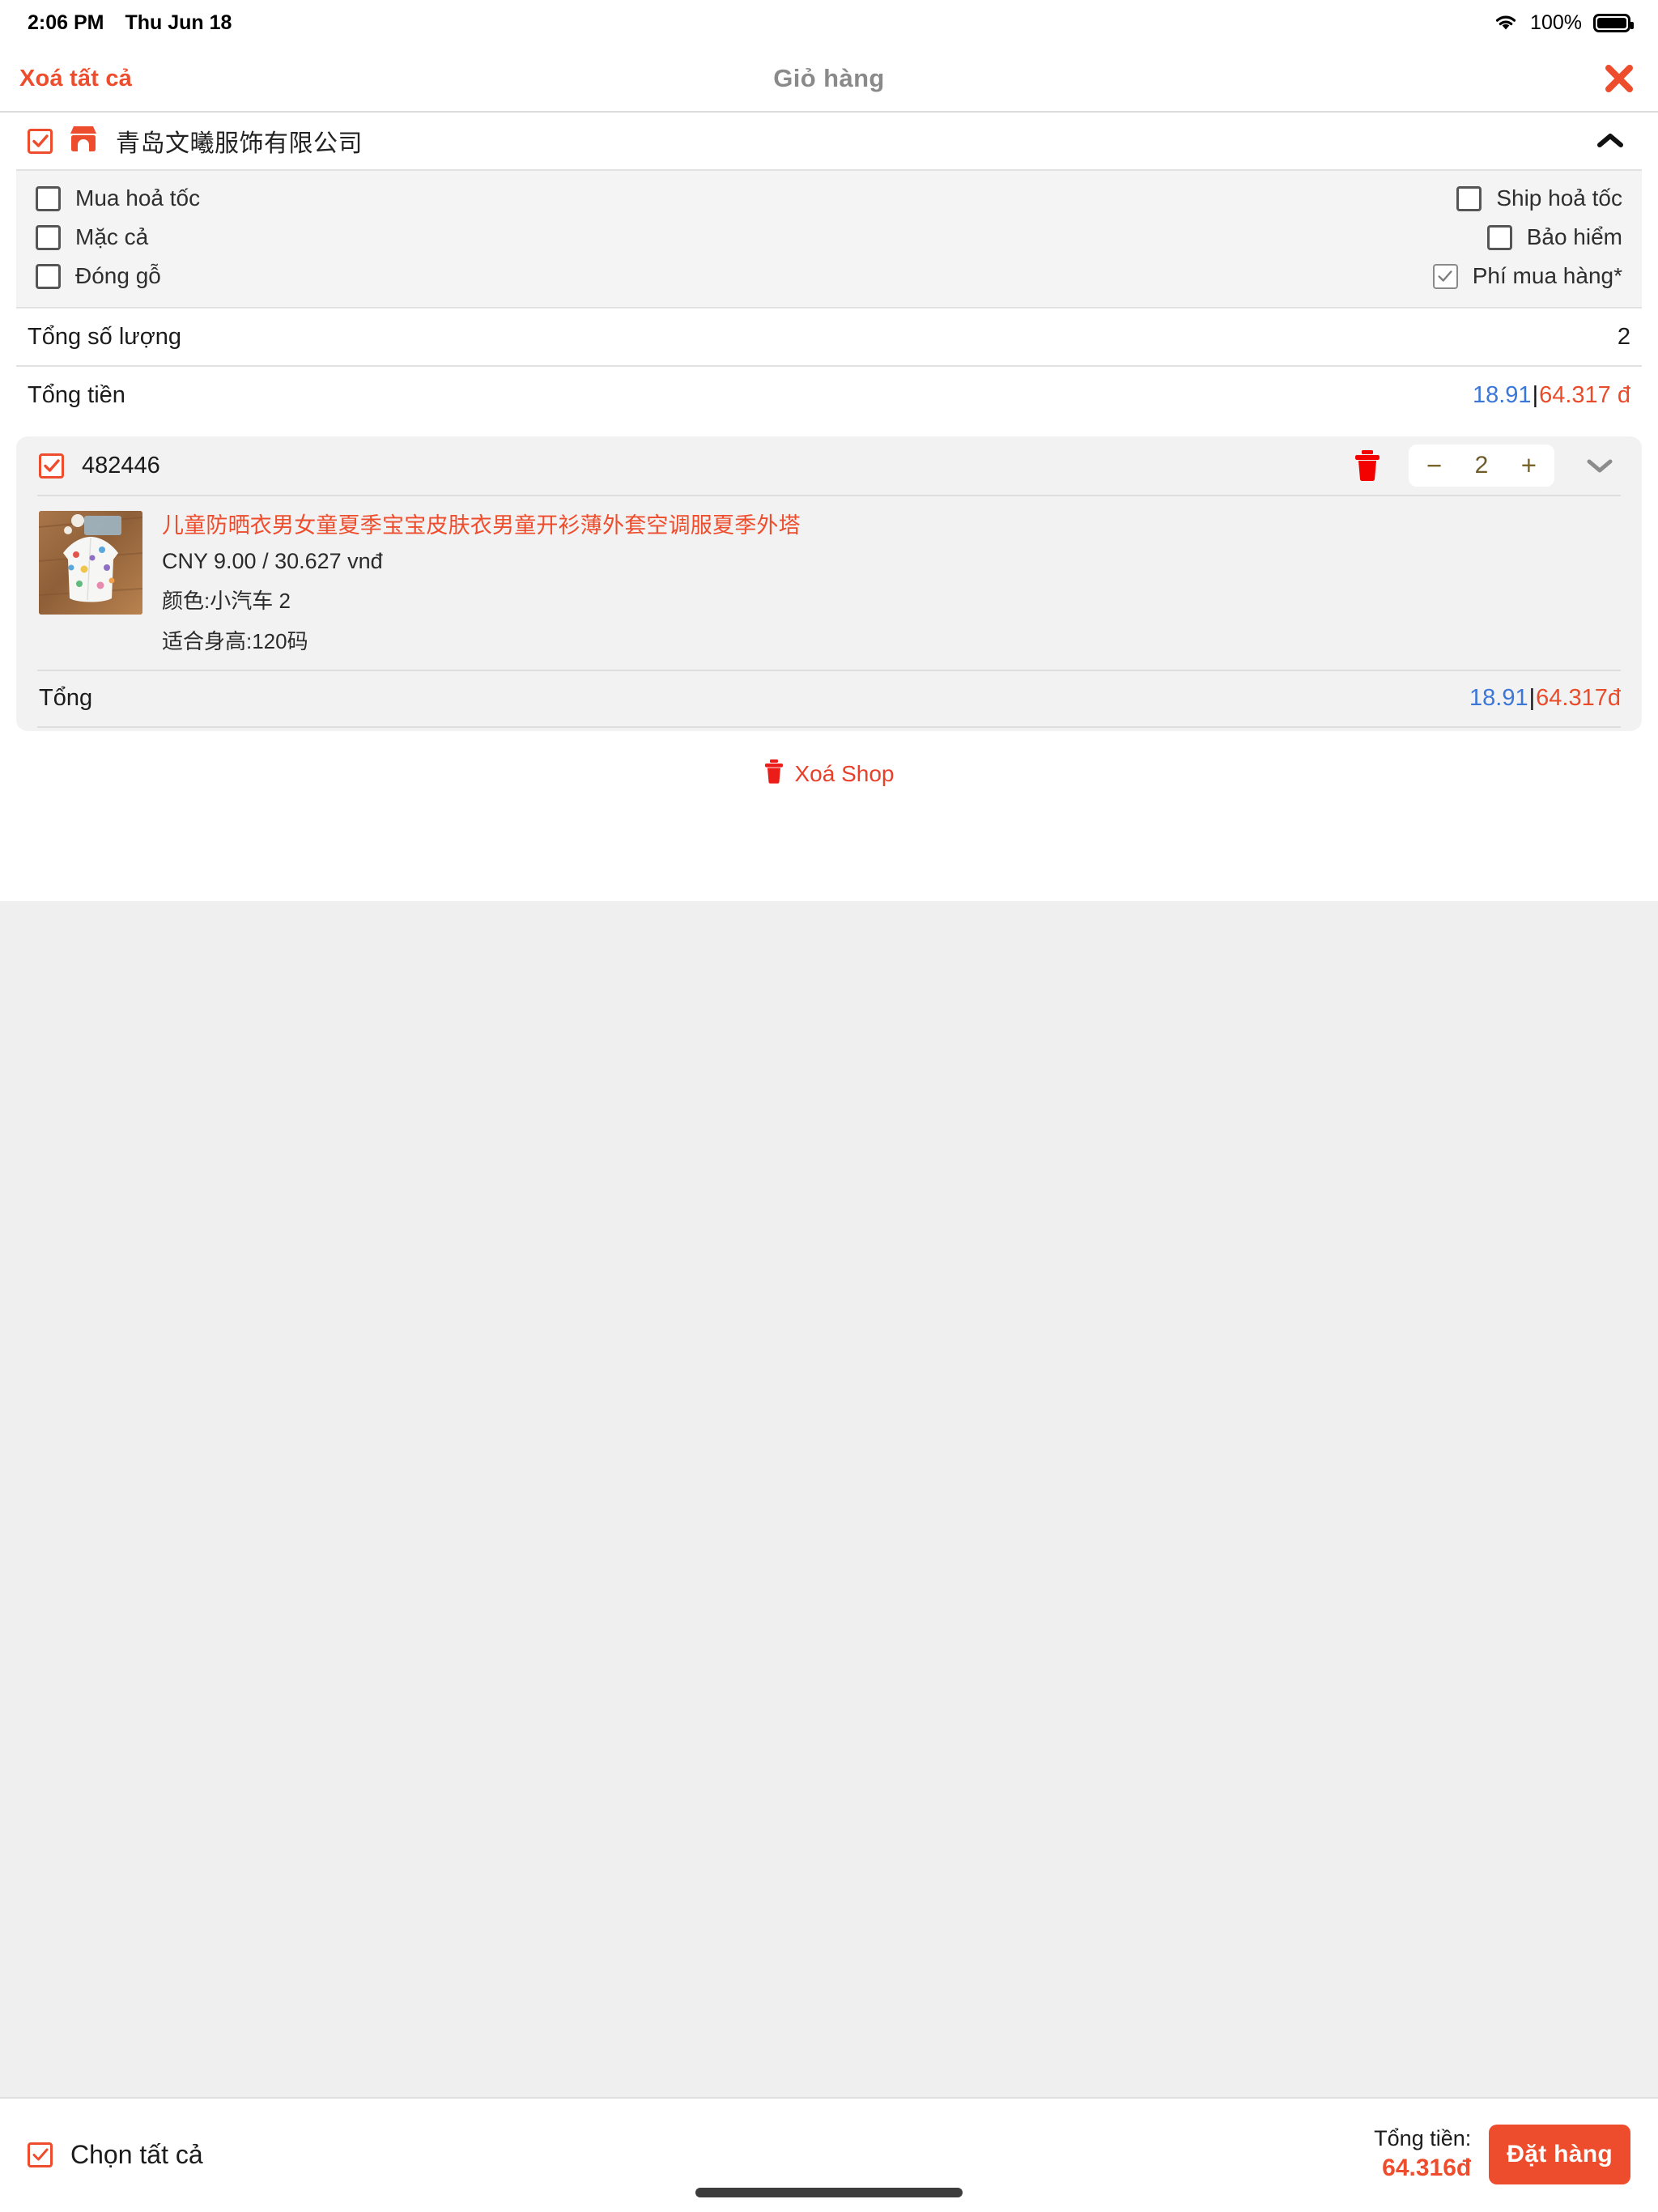 The height and width of the screenshot is (2212, 1658). I want to click on total-quantity-label: Tổng số lượng, so click(104, 337).